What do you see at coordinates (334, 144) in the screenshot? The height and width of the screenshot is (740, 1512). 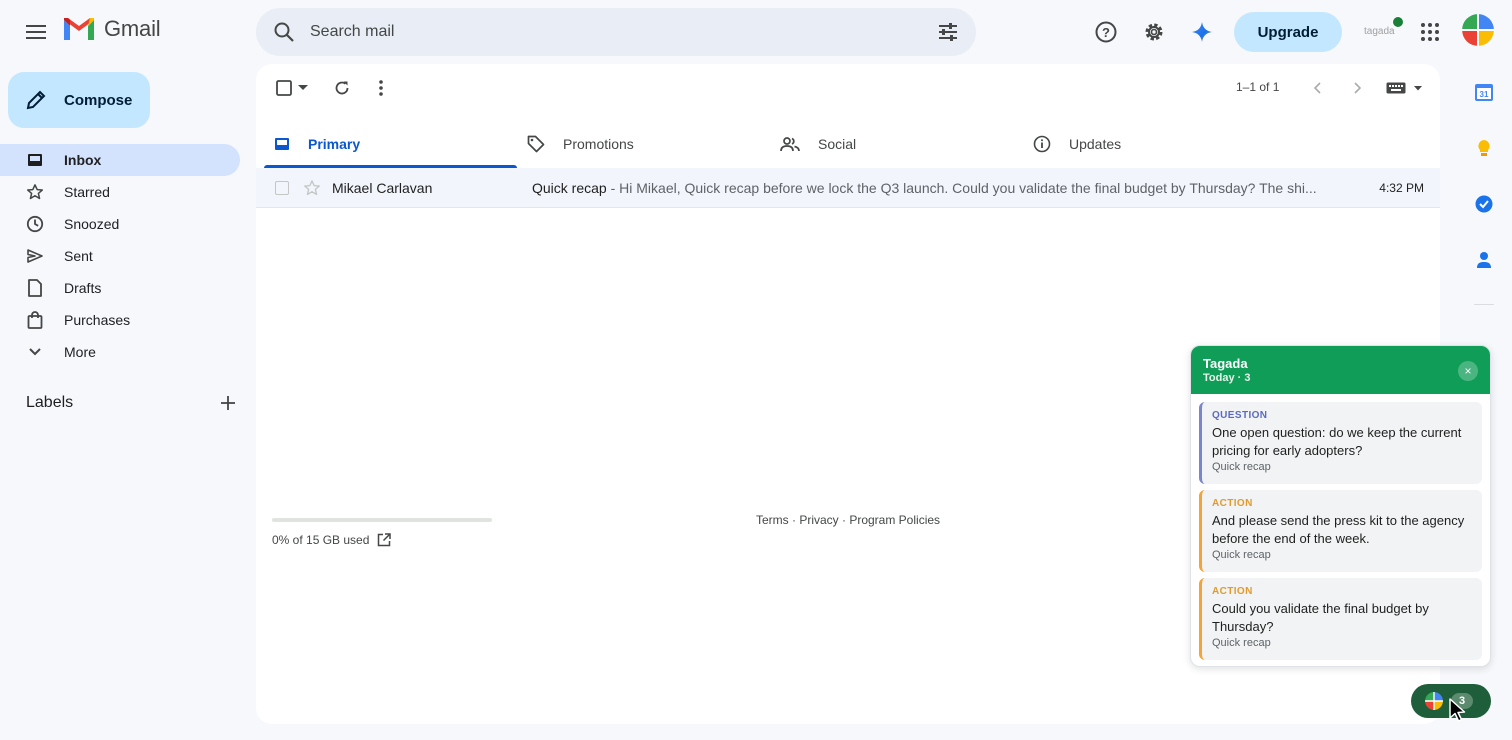 I see `tab-label: Primary` at bounding box center [334, 144].